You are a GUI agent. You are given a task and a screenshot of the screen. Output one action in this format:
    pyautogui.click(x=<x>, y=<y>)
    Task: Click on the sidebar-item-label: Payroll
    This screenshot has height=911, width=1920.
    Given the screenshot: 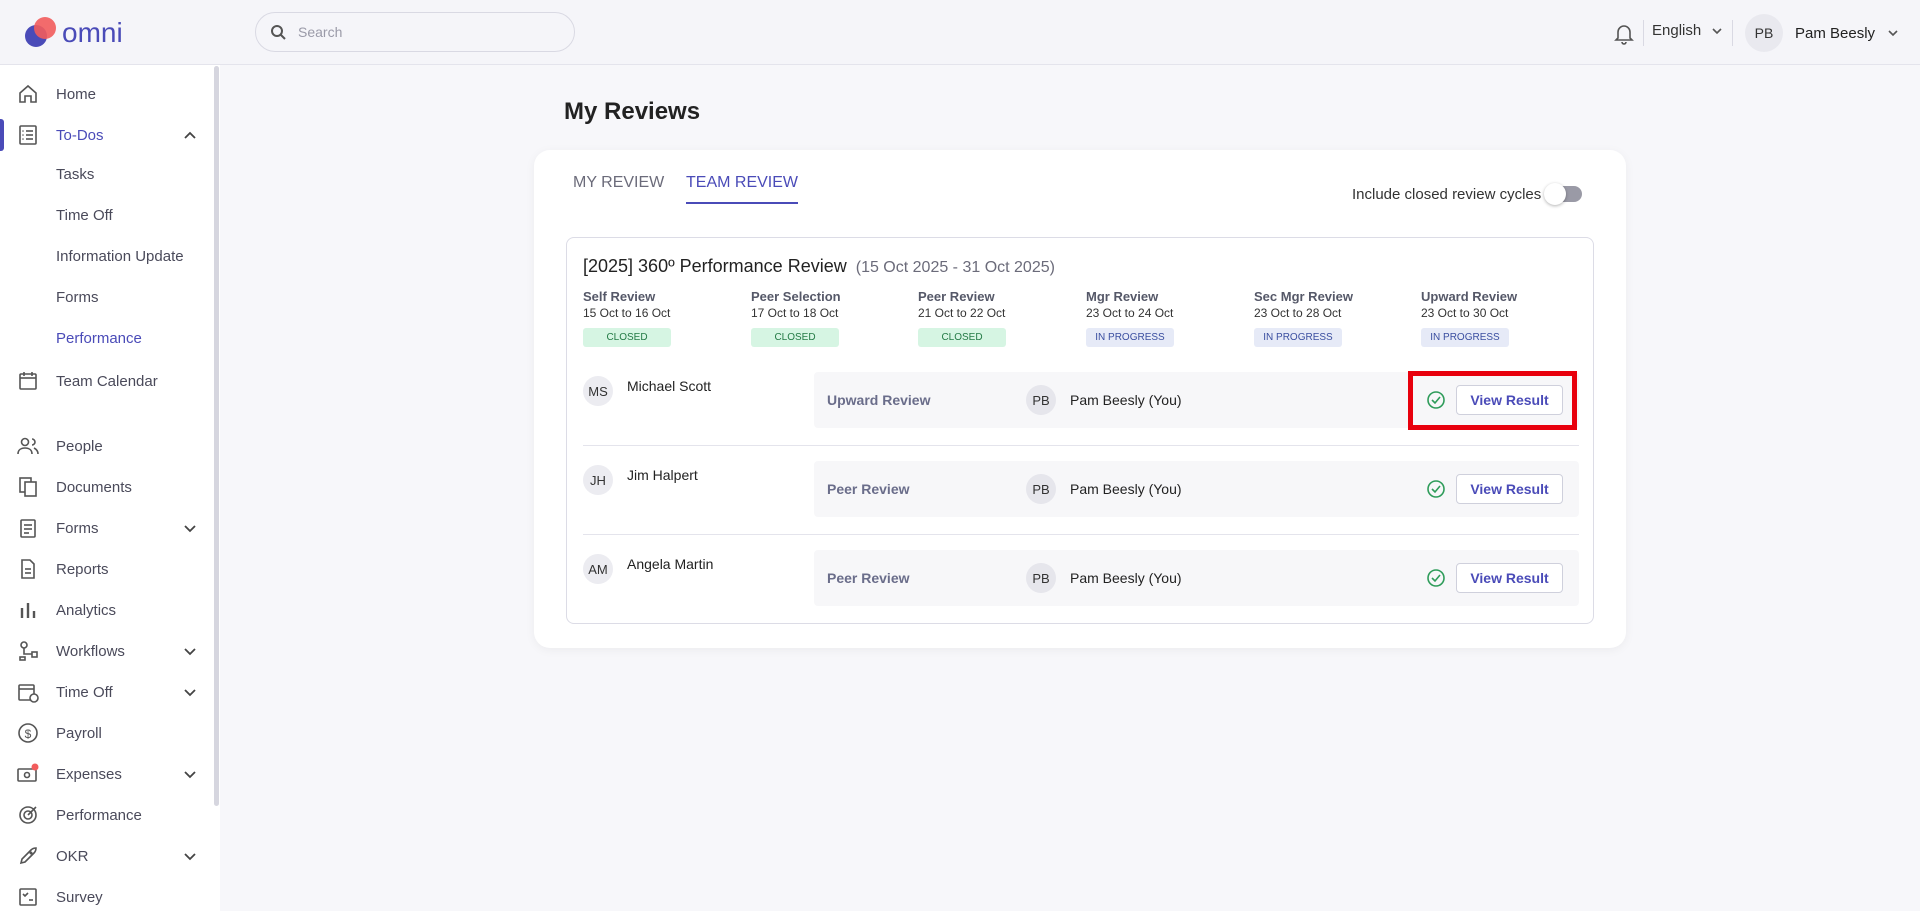 What is the action you would take?
    pyautogui.click(x=79, y=733)
    